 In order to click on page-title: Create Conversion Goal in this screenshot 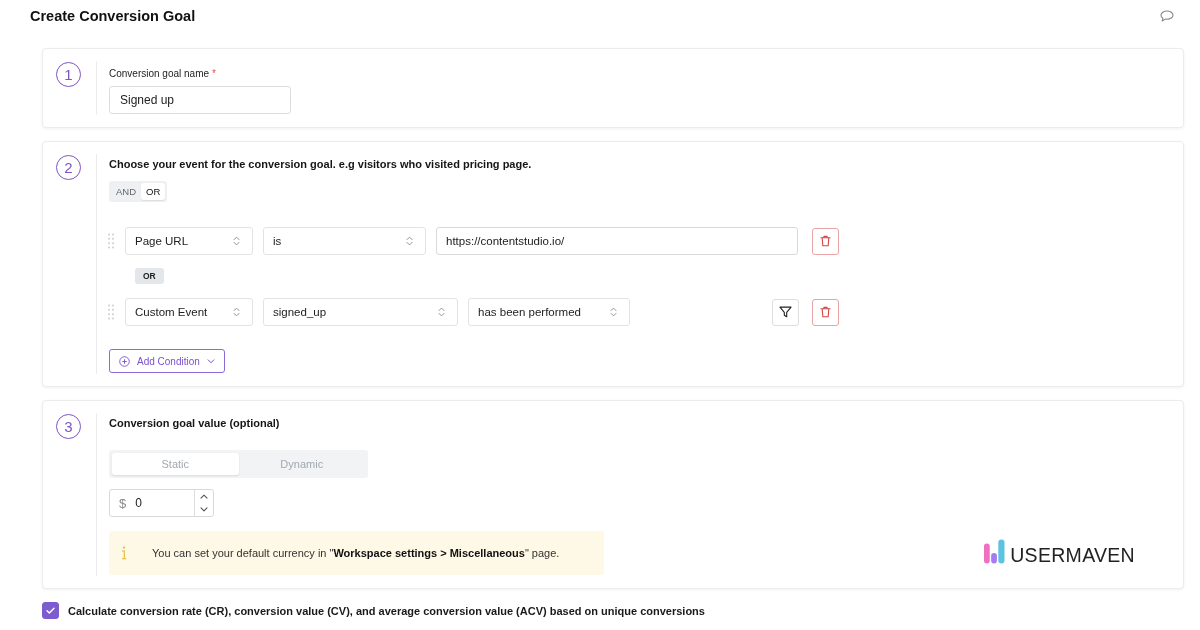, I will do `click(113, 16)`.